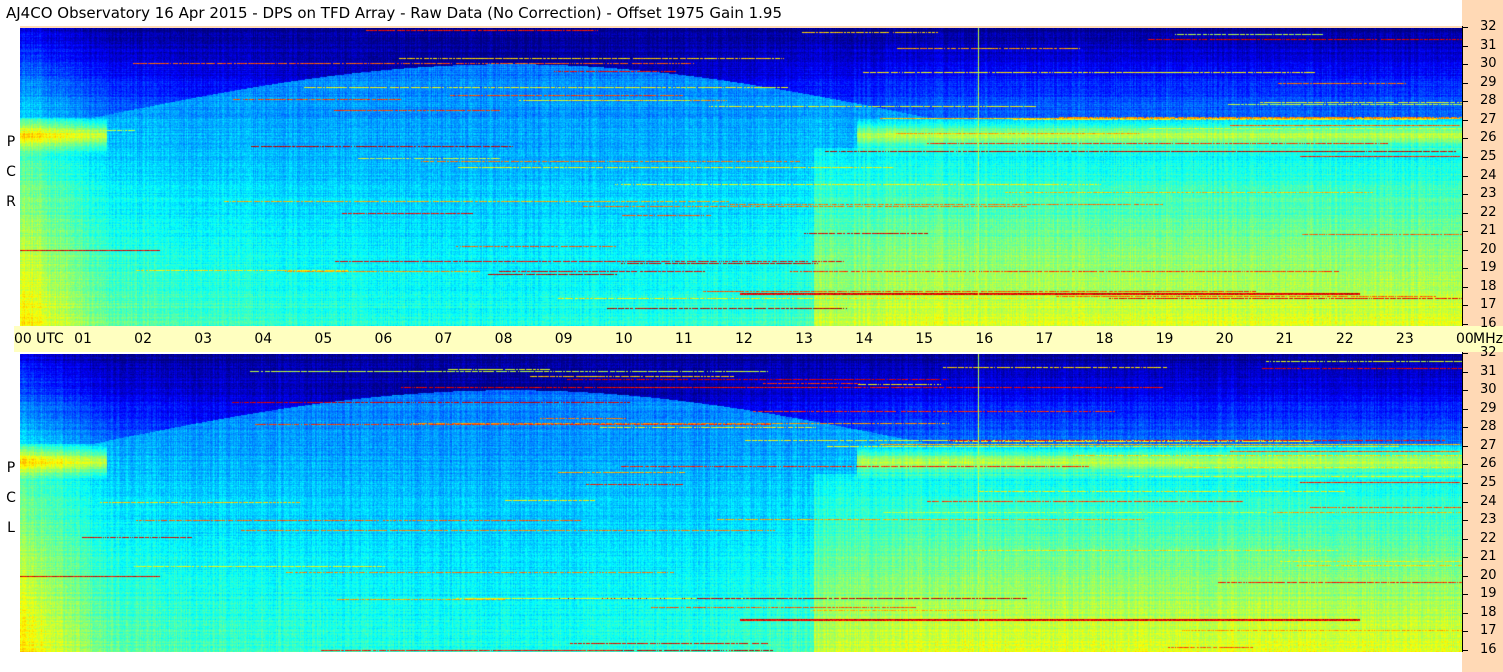  What do you see at coordinates (1488, 323) in the screenshot?
I see `frequency-tick-label: 16` at bounding box center [1488, 323].